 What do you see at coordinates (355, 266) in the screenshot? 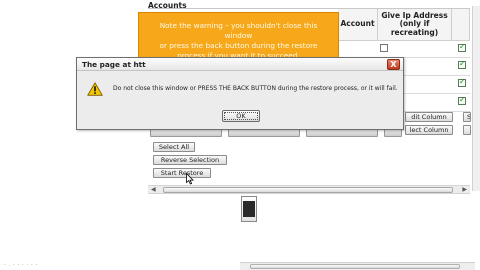
I see `bottom-scroll-thumb` at bounding box center [355, 266].